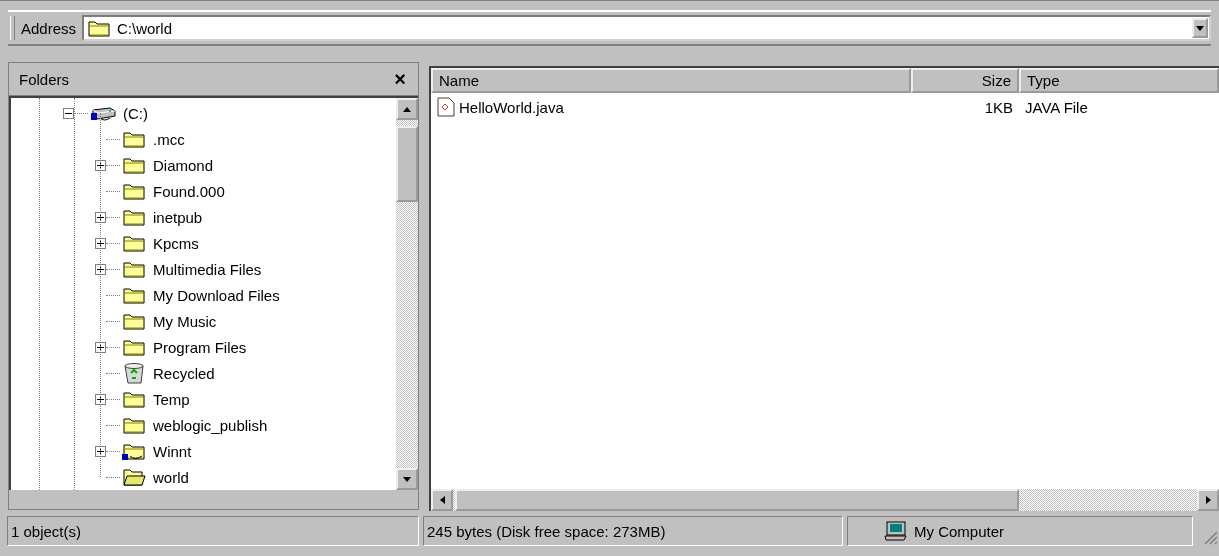 This screenshot has width=1219, height=556. What do you see at coordinates (203, 373) in the screenshot?
I see `tree-item: Recycled` at bounding box center [203, 373].